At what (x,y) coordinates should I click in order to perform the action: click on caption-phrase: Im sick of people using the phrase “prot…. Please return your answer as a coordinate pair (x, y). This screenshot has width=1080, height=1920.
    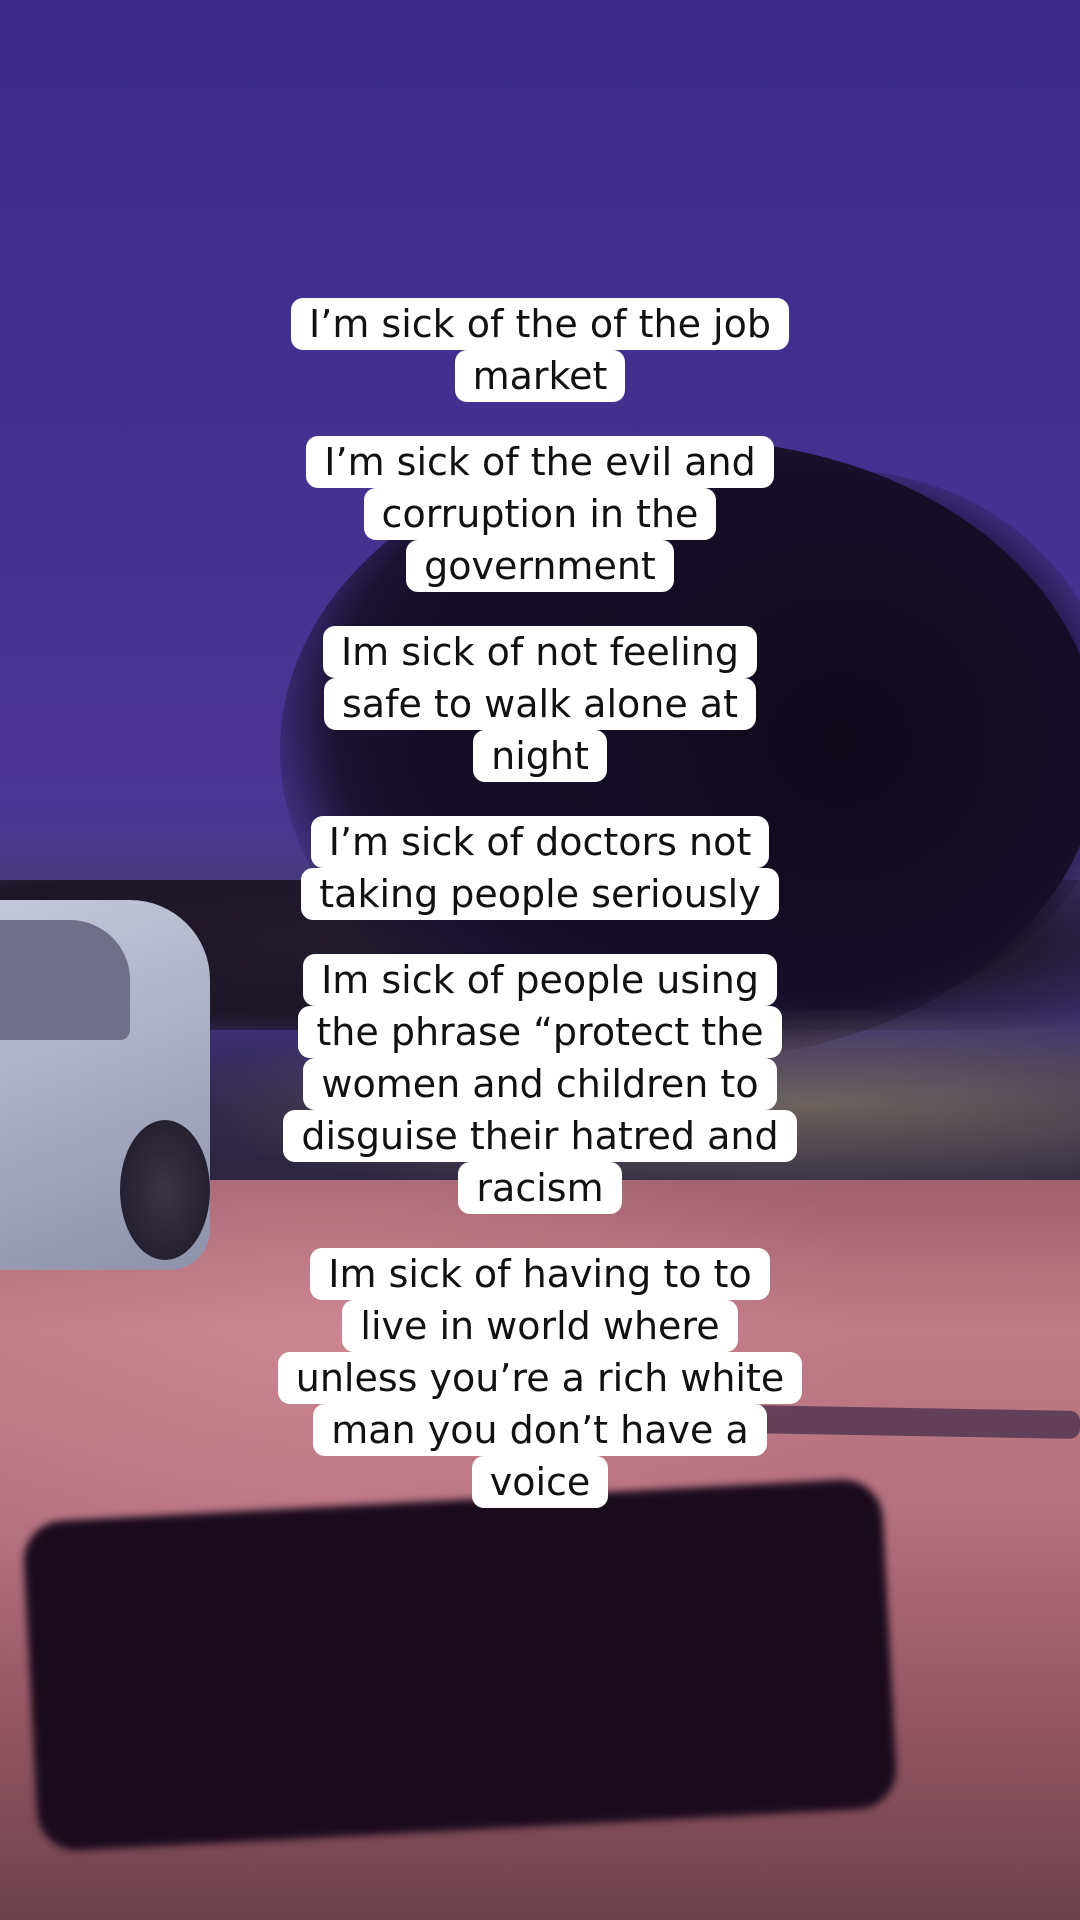
    Looking at the image, I should click on (540, 1084).